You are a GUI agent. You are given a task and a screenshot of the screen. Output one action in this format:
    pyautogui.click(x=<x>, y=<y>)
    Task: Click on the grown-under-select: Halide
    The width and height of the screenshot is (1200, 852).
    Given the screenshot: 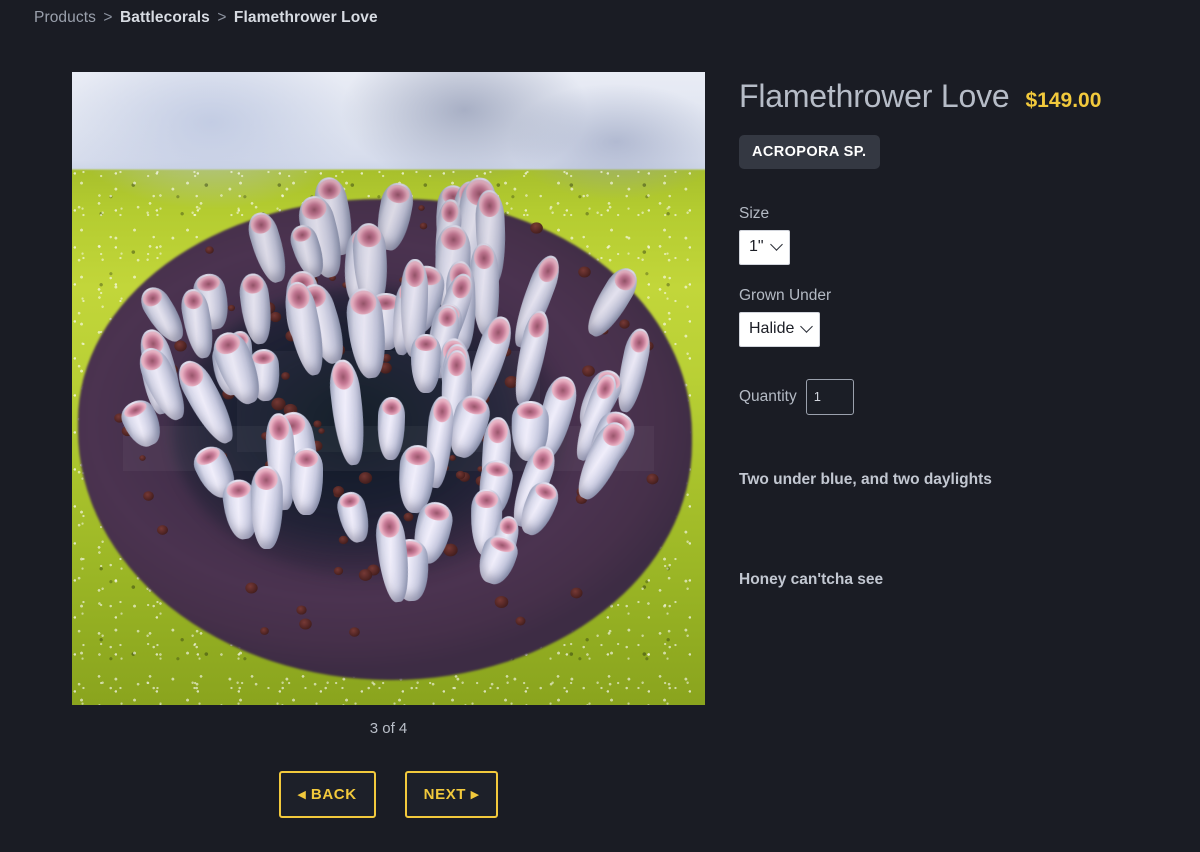 What is the action you would take?
    pyautogui.click(x=780, y=329)
    